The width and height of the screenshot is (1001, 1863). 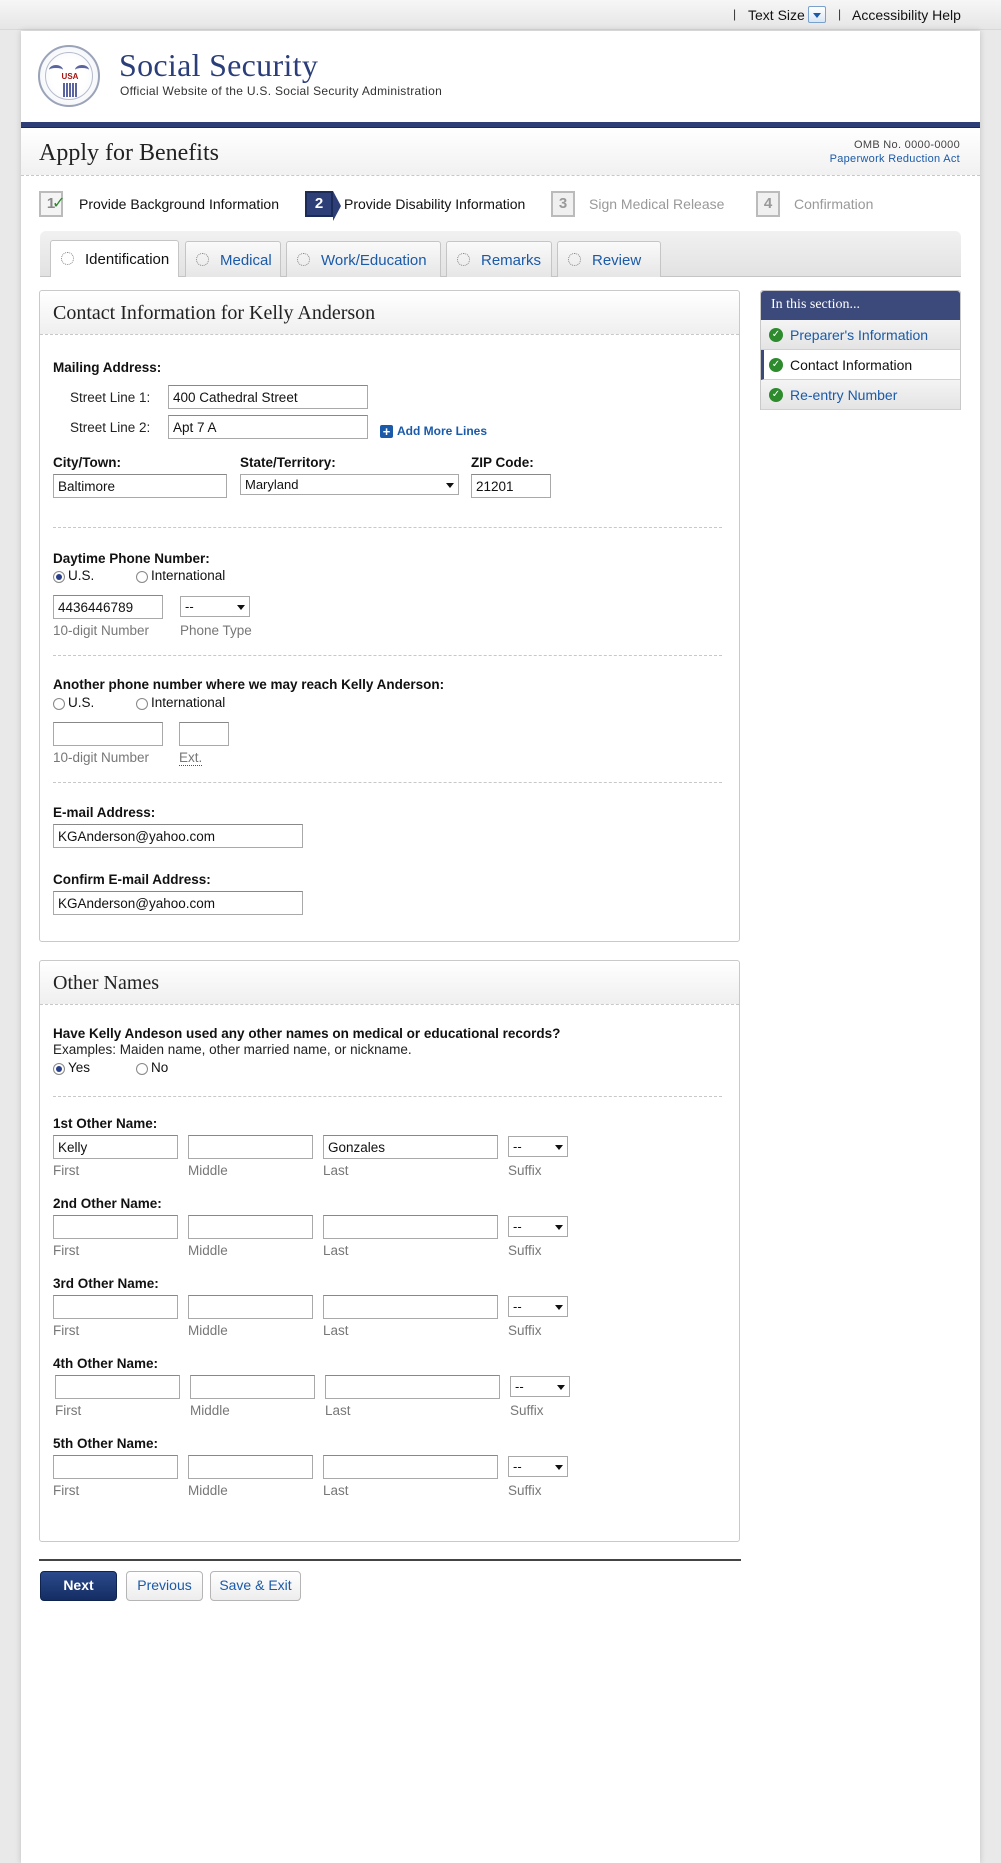 What do you see at coordinates (110, 427) in the screenshot?
I see `street-line-2-label: Street Line 2:` at bounding box center [110, 427].